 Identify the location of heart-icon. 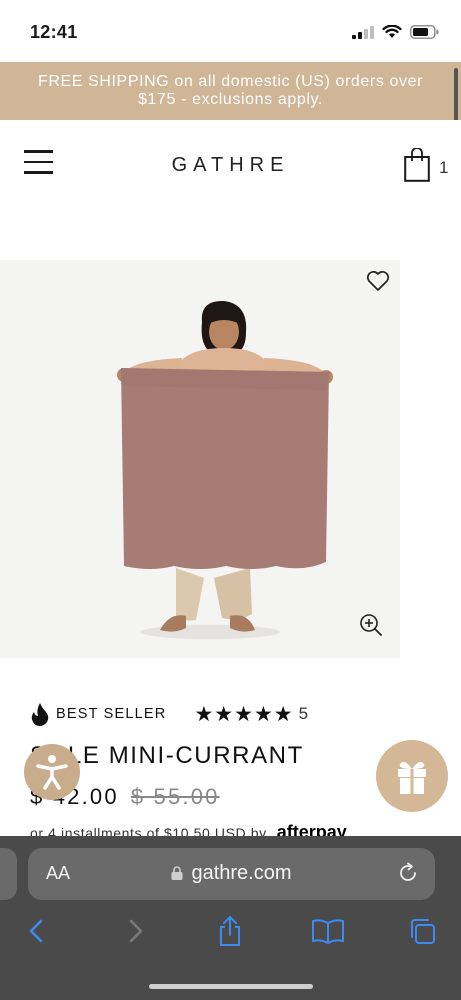
(378, 280).